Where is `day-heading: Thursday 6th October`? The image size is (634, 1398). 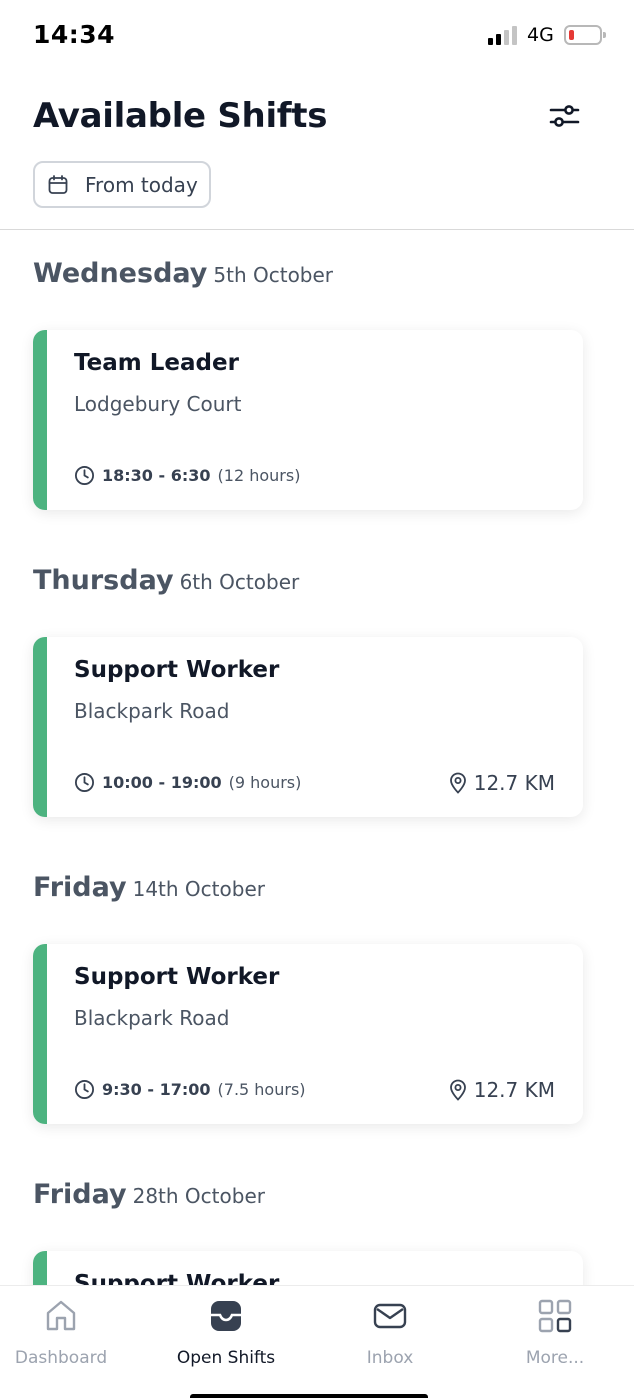
day-heading: Thursday 6th October is located at coordinates (166, 580).